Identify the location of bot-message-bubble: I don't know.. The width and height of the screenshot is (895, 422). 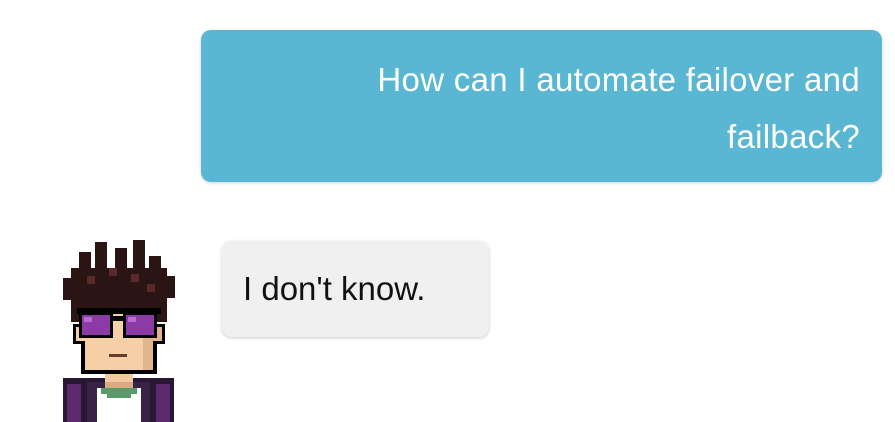
(355, 289).